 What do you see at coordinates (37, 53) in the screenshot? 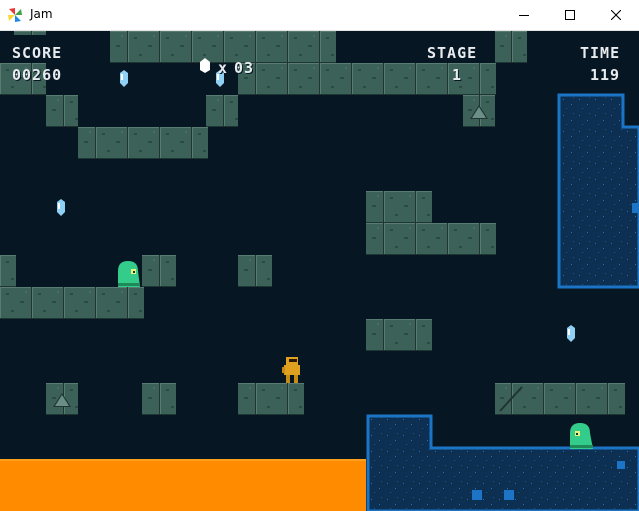
I see `score-label: SCORE` at bounding box center [37, 53].